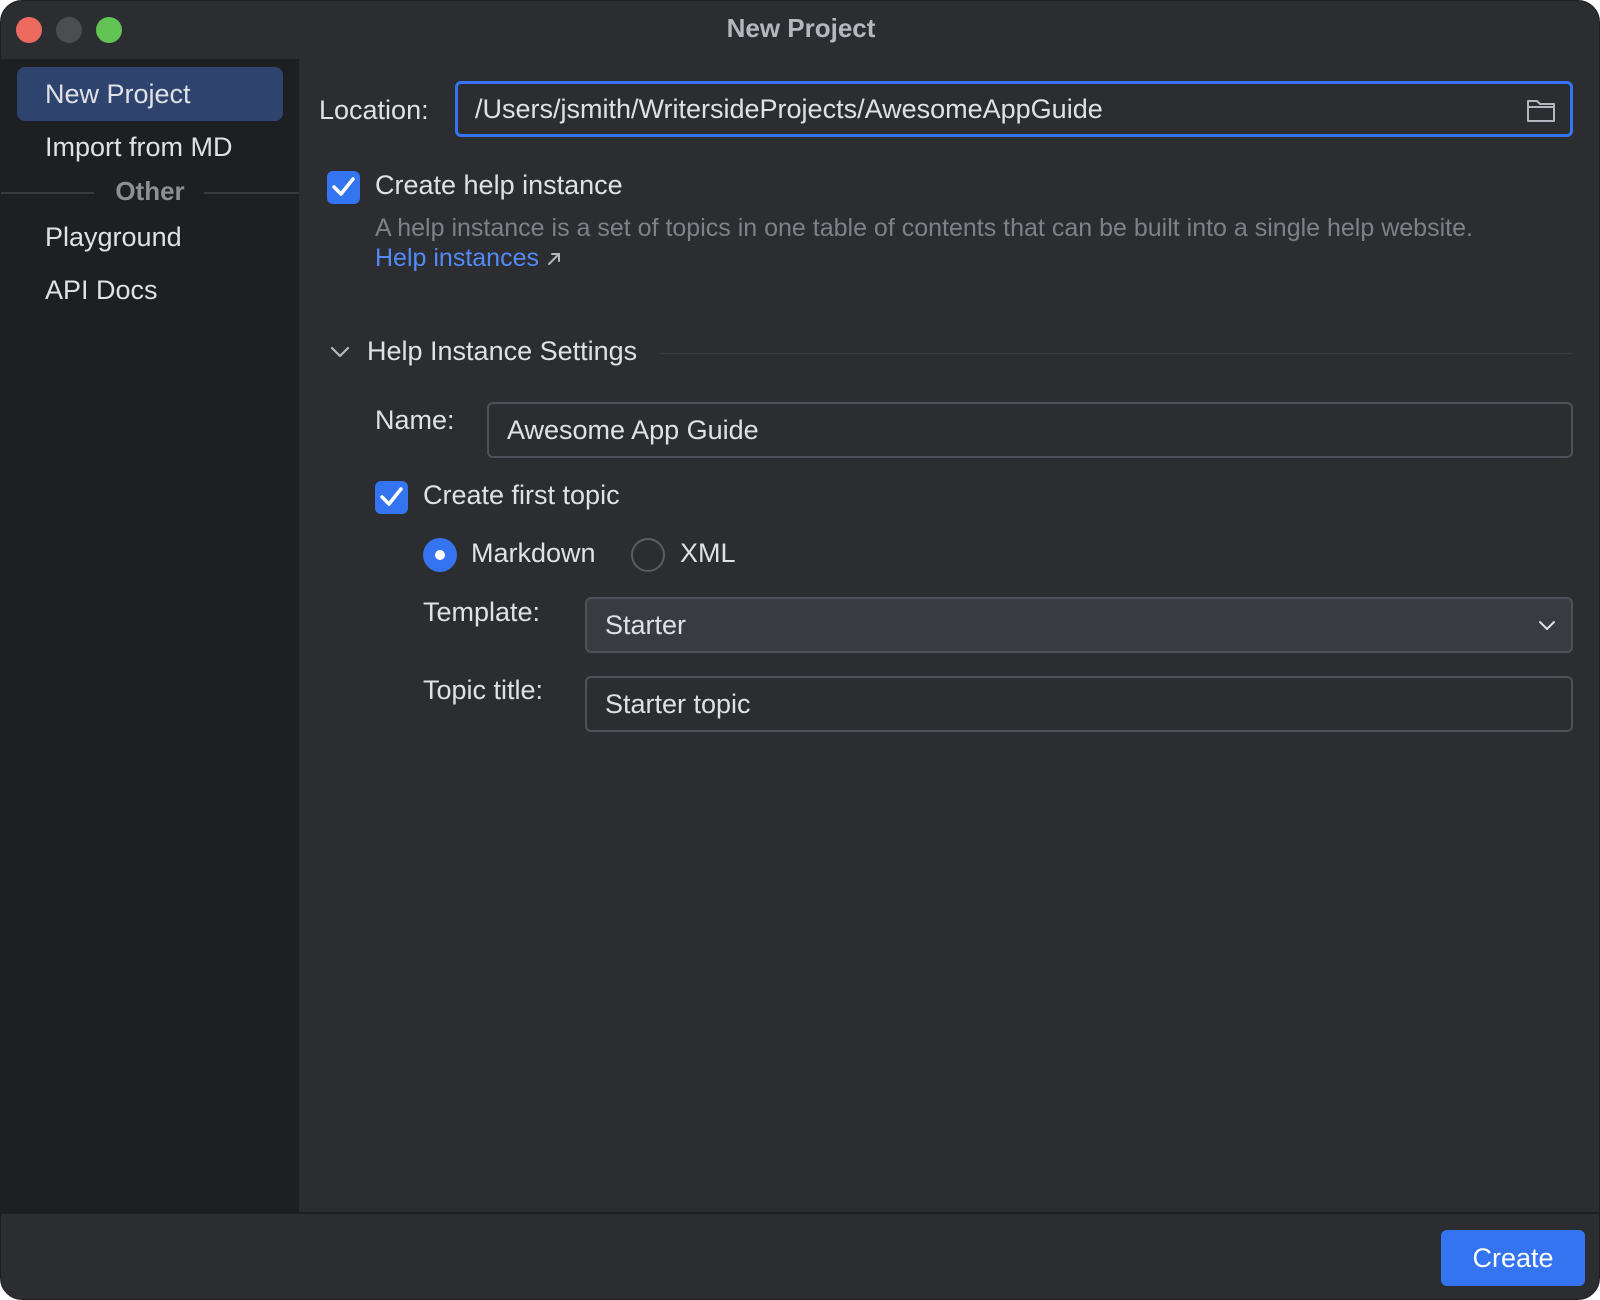 The height and width of the screenshot is (1300, 1600). What do you see at coordinates (648, 555) in the screenshot?
I see `xml-radio` at bounding box center [648, 555].